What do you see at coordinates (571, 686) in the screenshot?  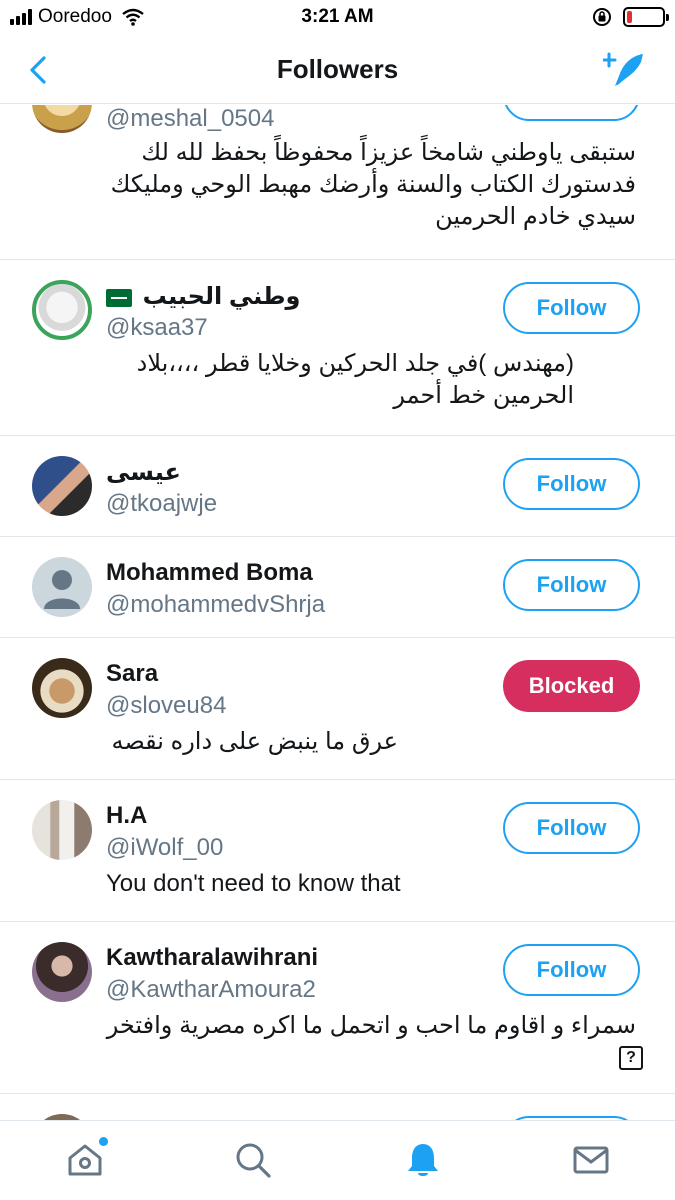 I see `blocked-button: Blocked` at bounding box center [571, 686].